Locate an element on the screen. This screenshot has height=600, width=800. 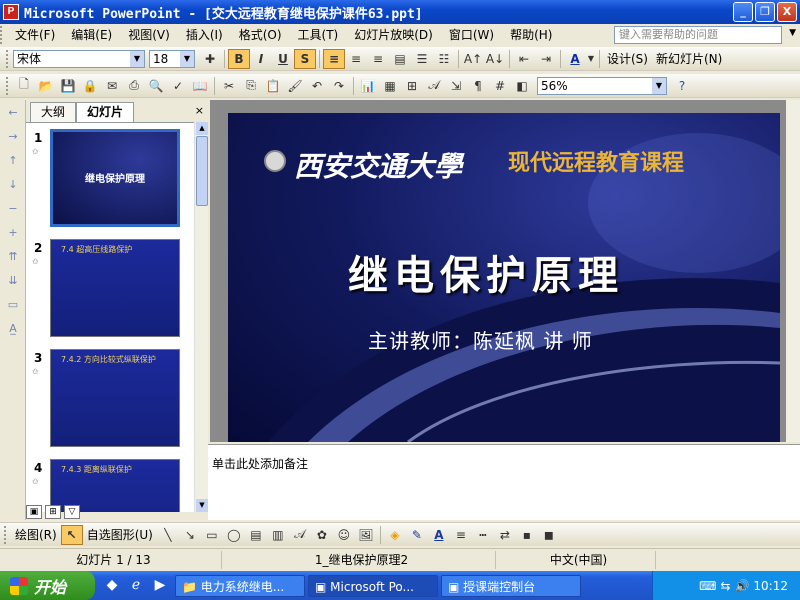
collapse-all-icon: ⇈ is located at coordinates (13, 259).